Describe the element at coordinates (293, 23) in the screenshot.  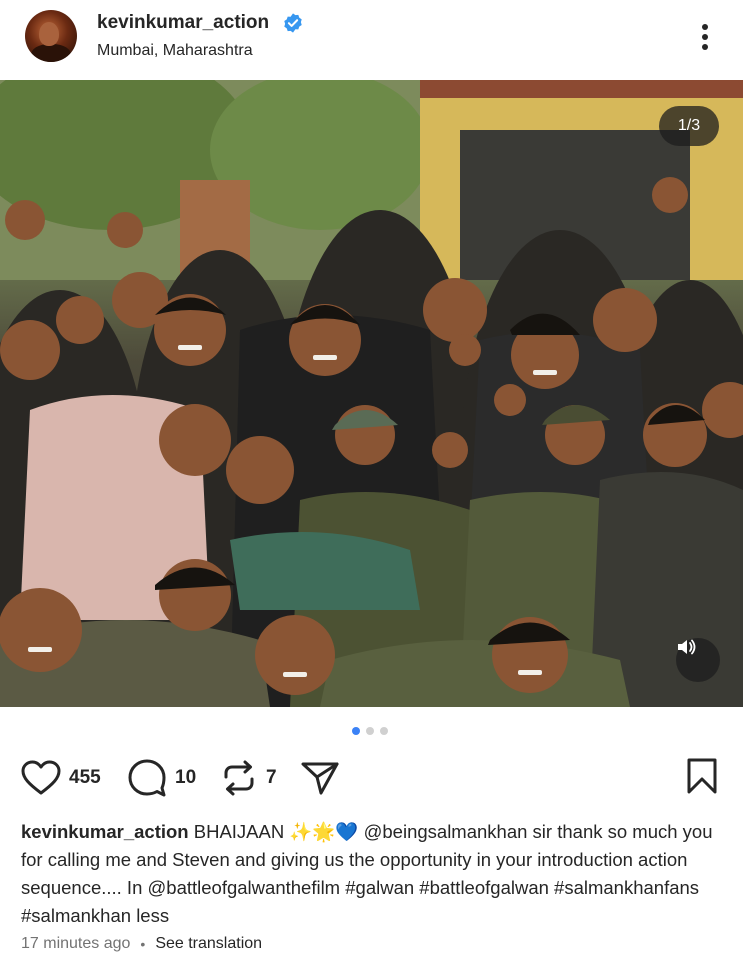
I see `verified-badge-icon` at that location.